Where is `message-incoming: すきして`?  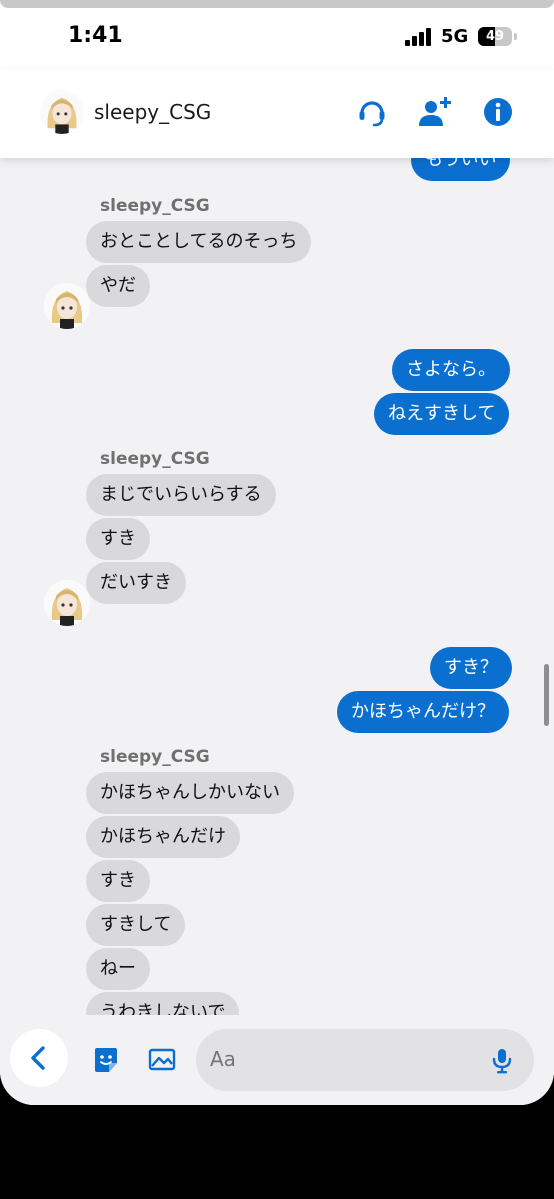
message-incoming: すきして is located at coordinates (136, 925).